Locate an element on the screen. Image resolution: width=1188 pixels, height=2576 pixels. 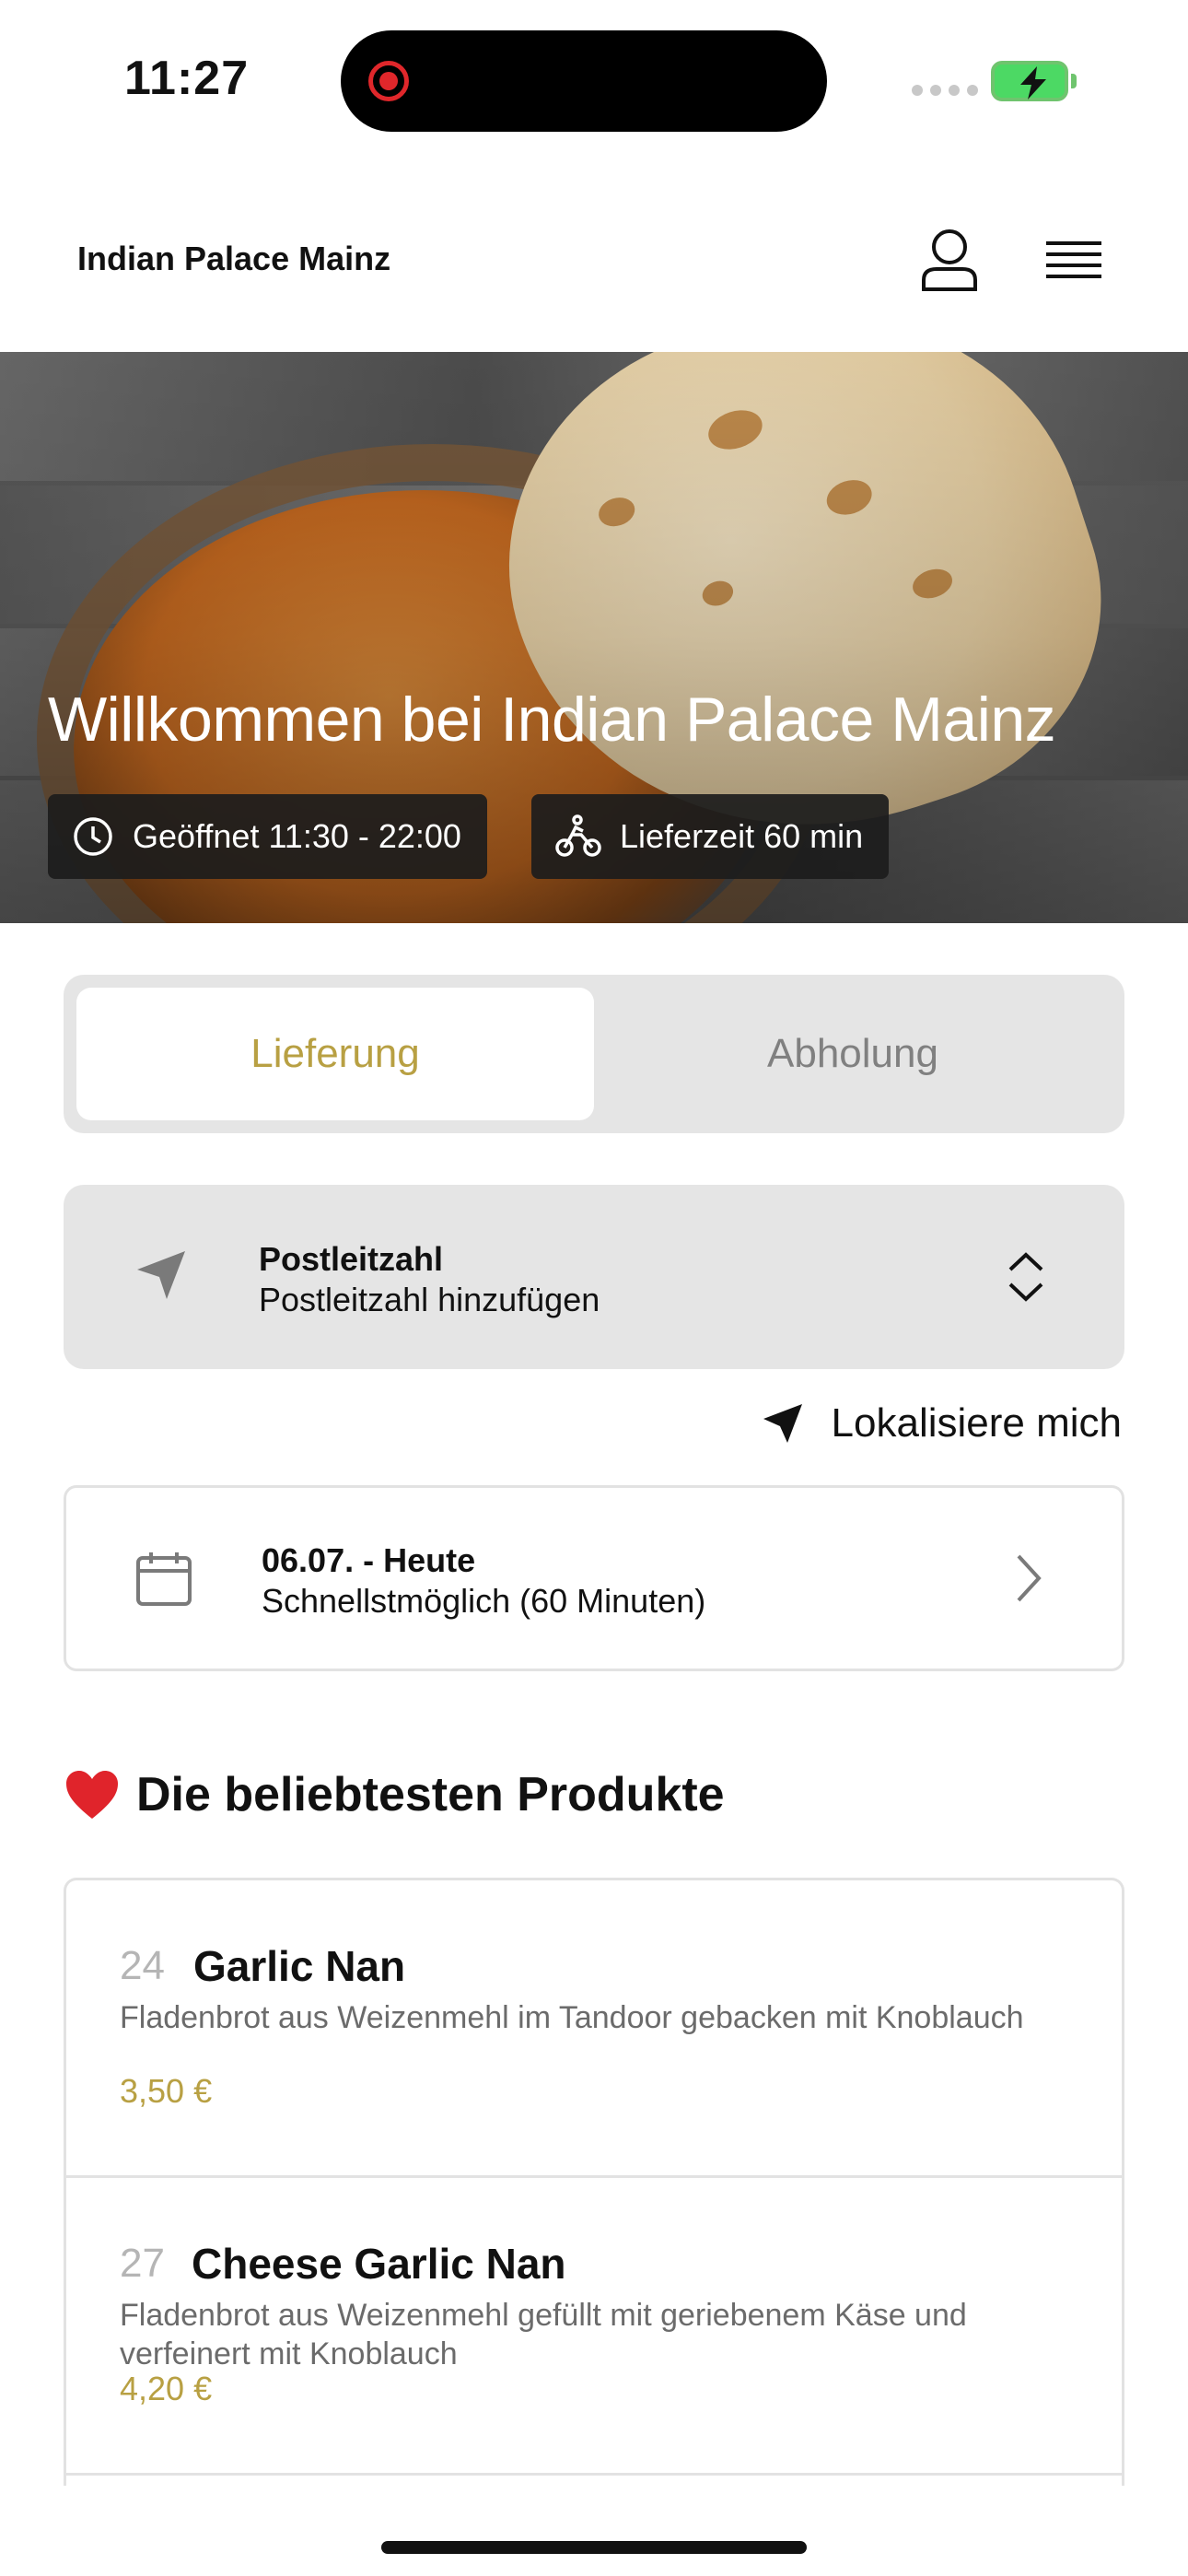
popular-section-label: Die beliebtesten Produkte is located at coordinates (430, 1794).